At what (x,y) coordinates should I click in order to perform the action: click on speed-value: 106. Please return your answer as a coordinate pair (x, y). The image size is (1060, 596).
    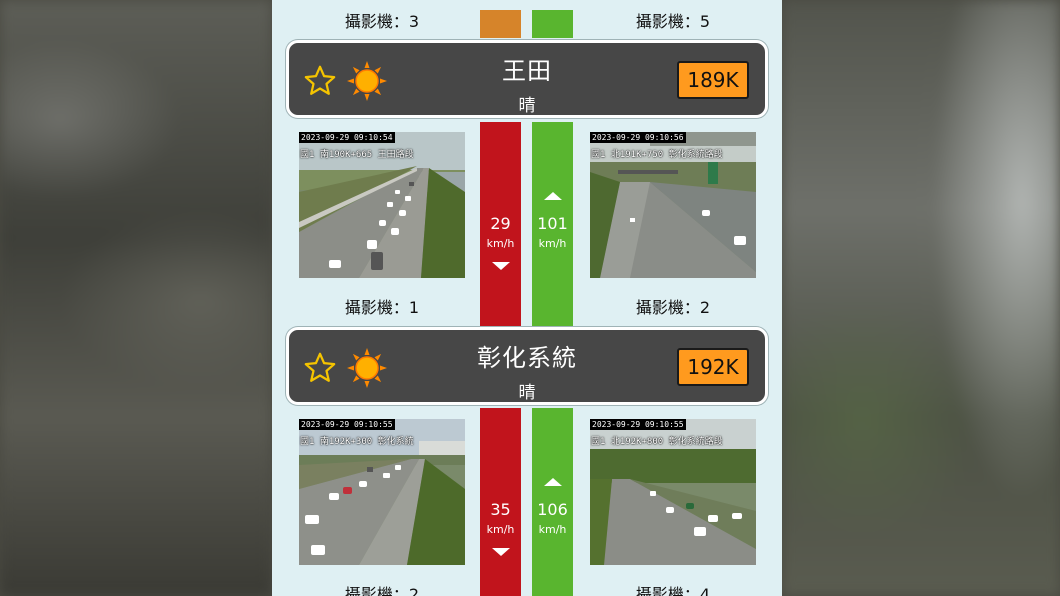
    Looking at the image, I should click on (552, 509).